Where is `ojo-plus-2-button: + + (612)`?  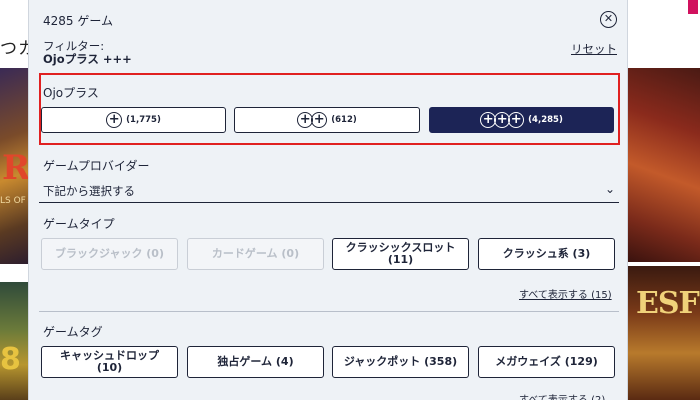
ojo-plus-2-button: + + (612) is located at coordinates (327, 120).